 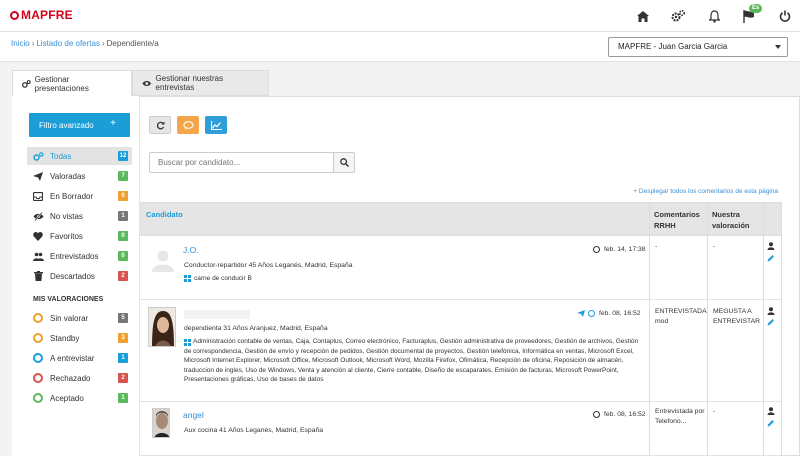 I want to click on home-icon, so click(x=643, y=16).